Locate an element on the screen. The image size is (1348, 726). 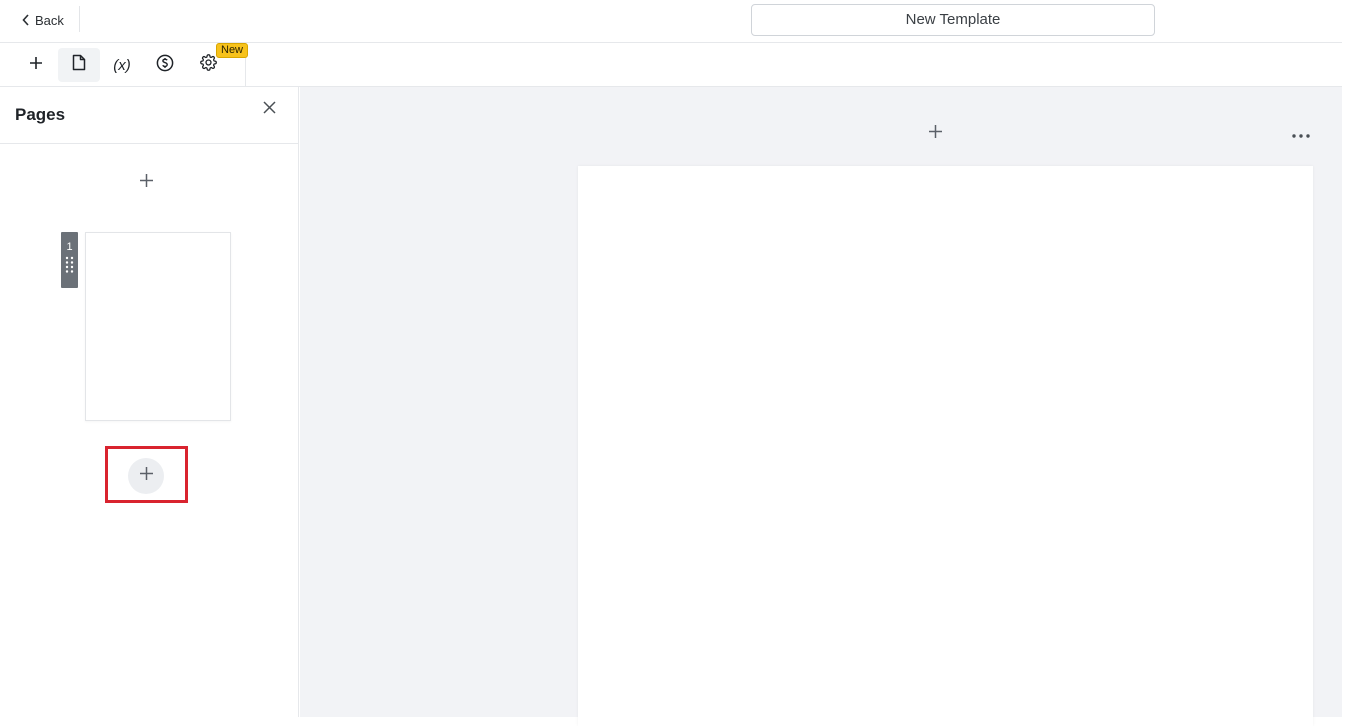
page-number: 1 is located at coordinates (69, 247).